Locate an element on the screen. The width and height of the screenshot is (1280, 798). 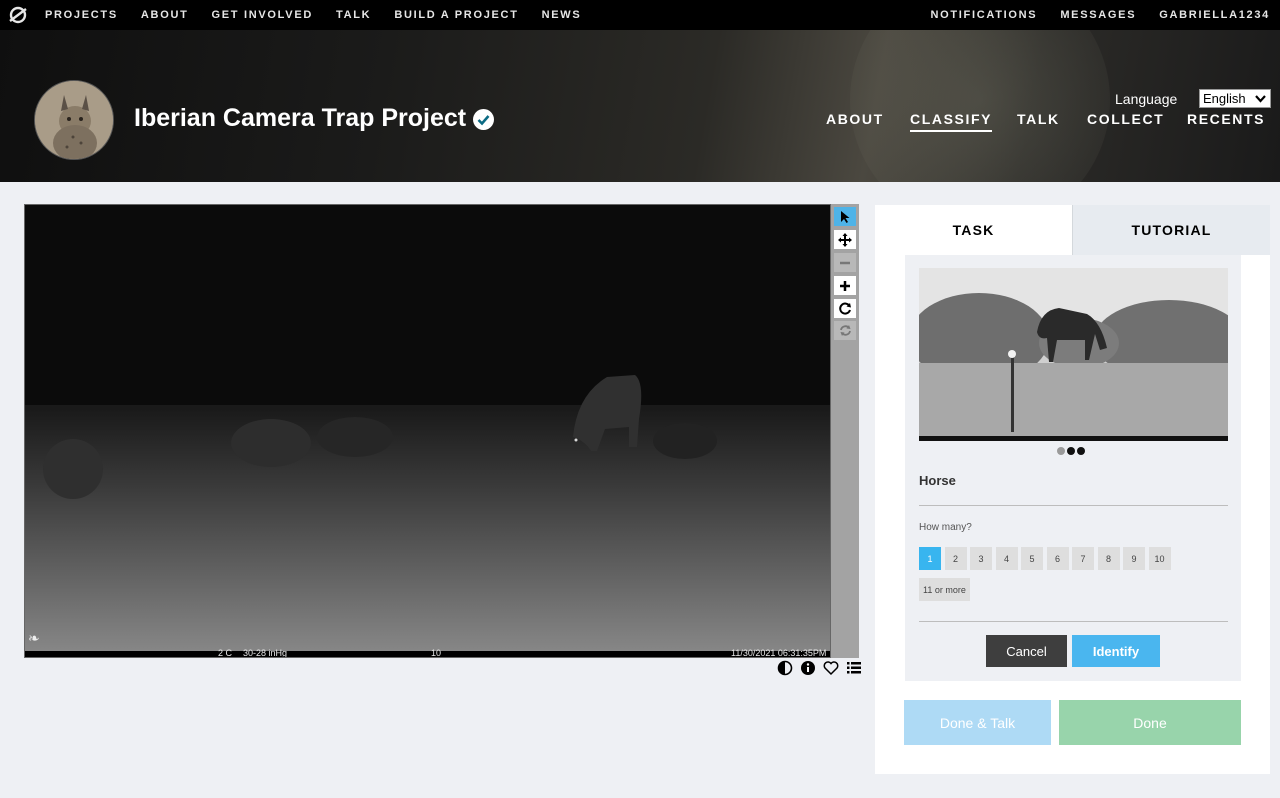
zoom-out-icon is located at coordinates (845, 262).